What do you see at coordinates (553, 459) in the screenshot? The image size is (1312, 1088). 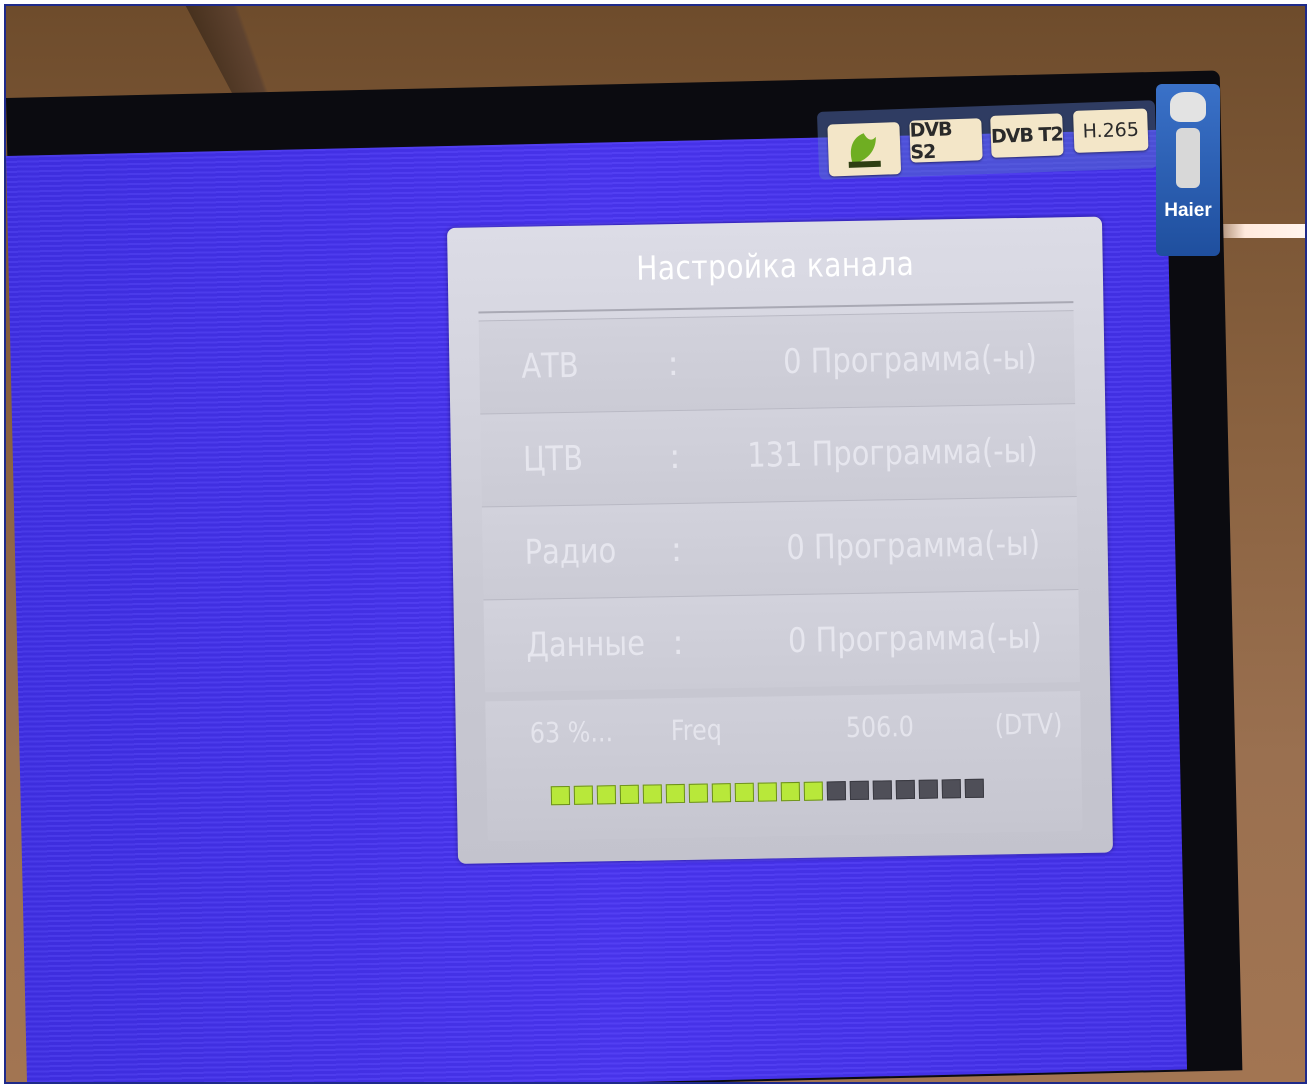 I see `row-label: ЦТВ` at bounding box center [553, 459].